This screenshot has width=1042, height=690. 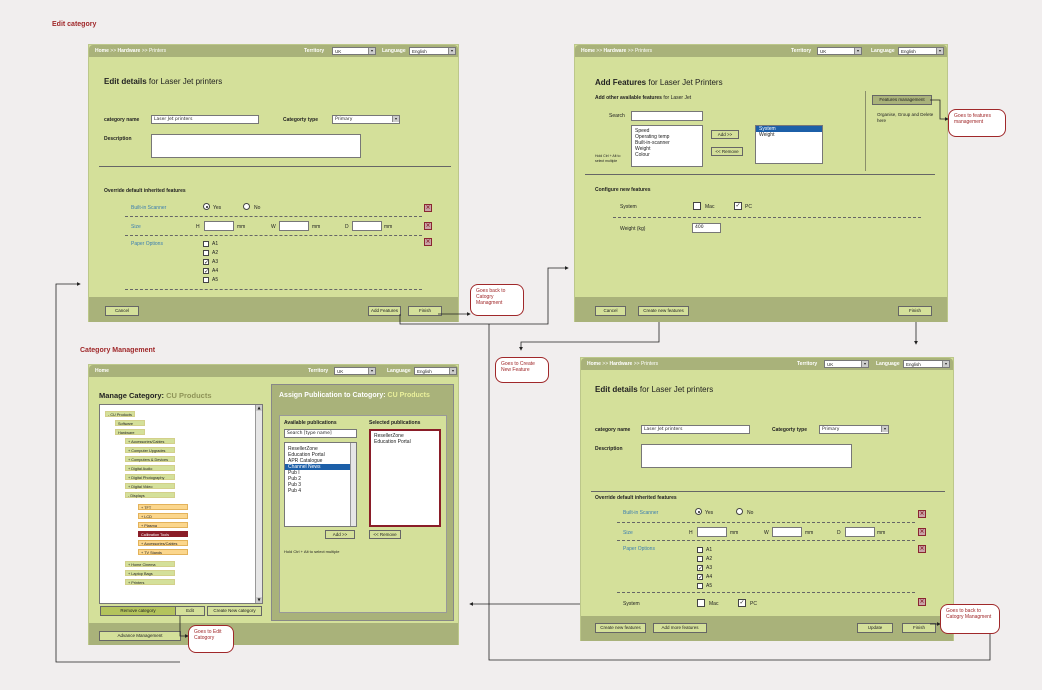 What do you see at coordinates (970, 619) in the screenshot?
I see `note-back-category: Goes to back to Catogry Managment` at bounding box center [970, 619].